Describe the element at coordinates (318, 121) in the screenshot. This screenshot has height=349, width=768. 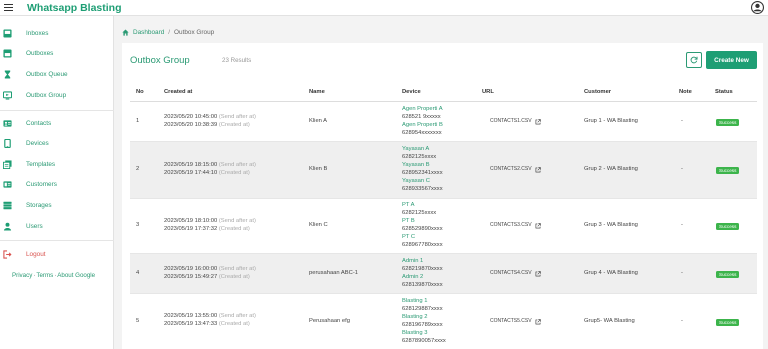
I see `row-name: Klien A` at that location.